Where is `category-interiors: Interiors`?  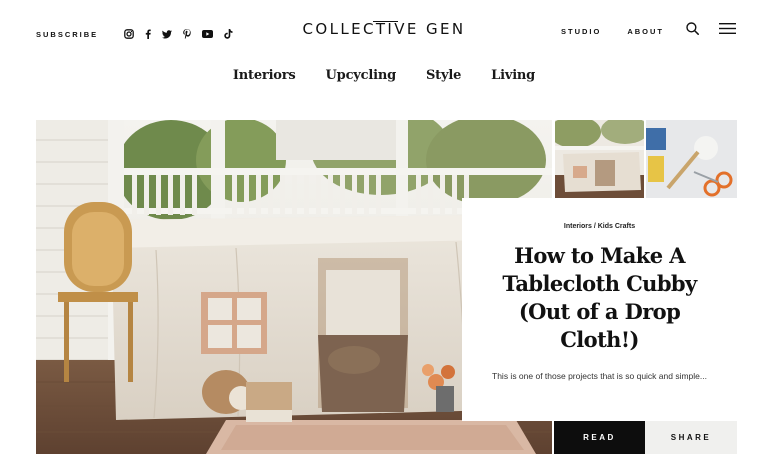
category-interiors: Interiors is located at coordinates (264, 75).